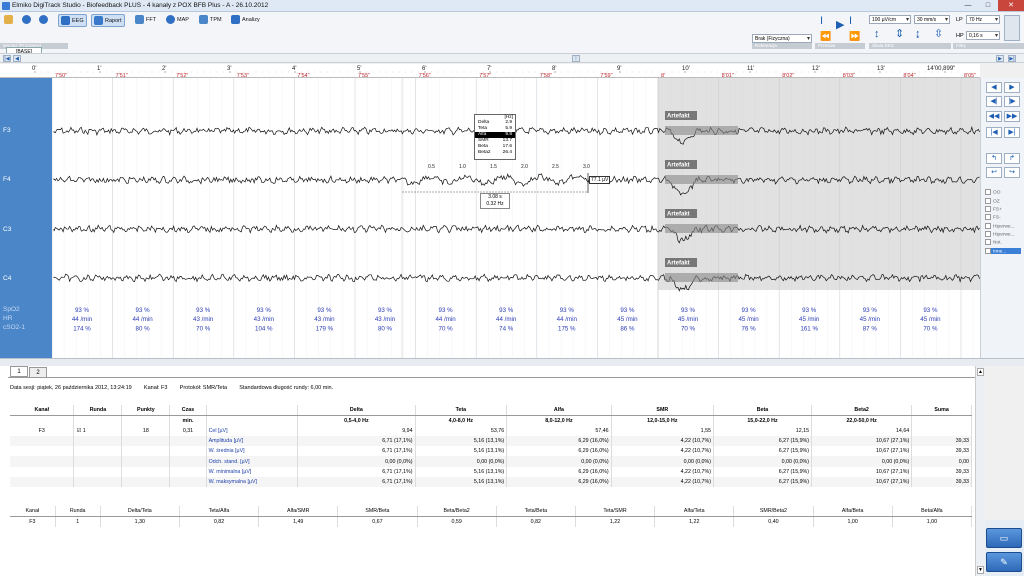 The image size is (1024, 576). I want to click on scale-down-icon: ⇕, so click(899, 34).